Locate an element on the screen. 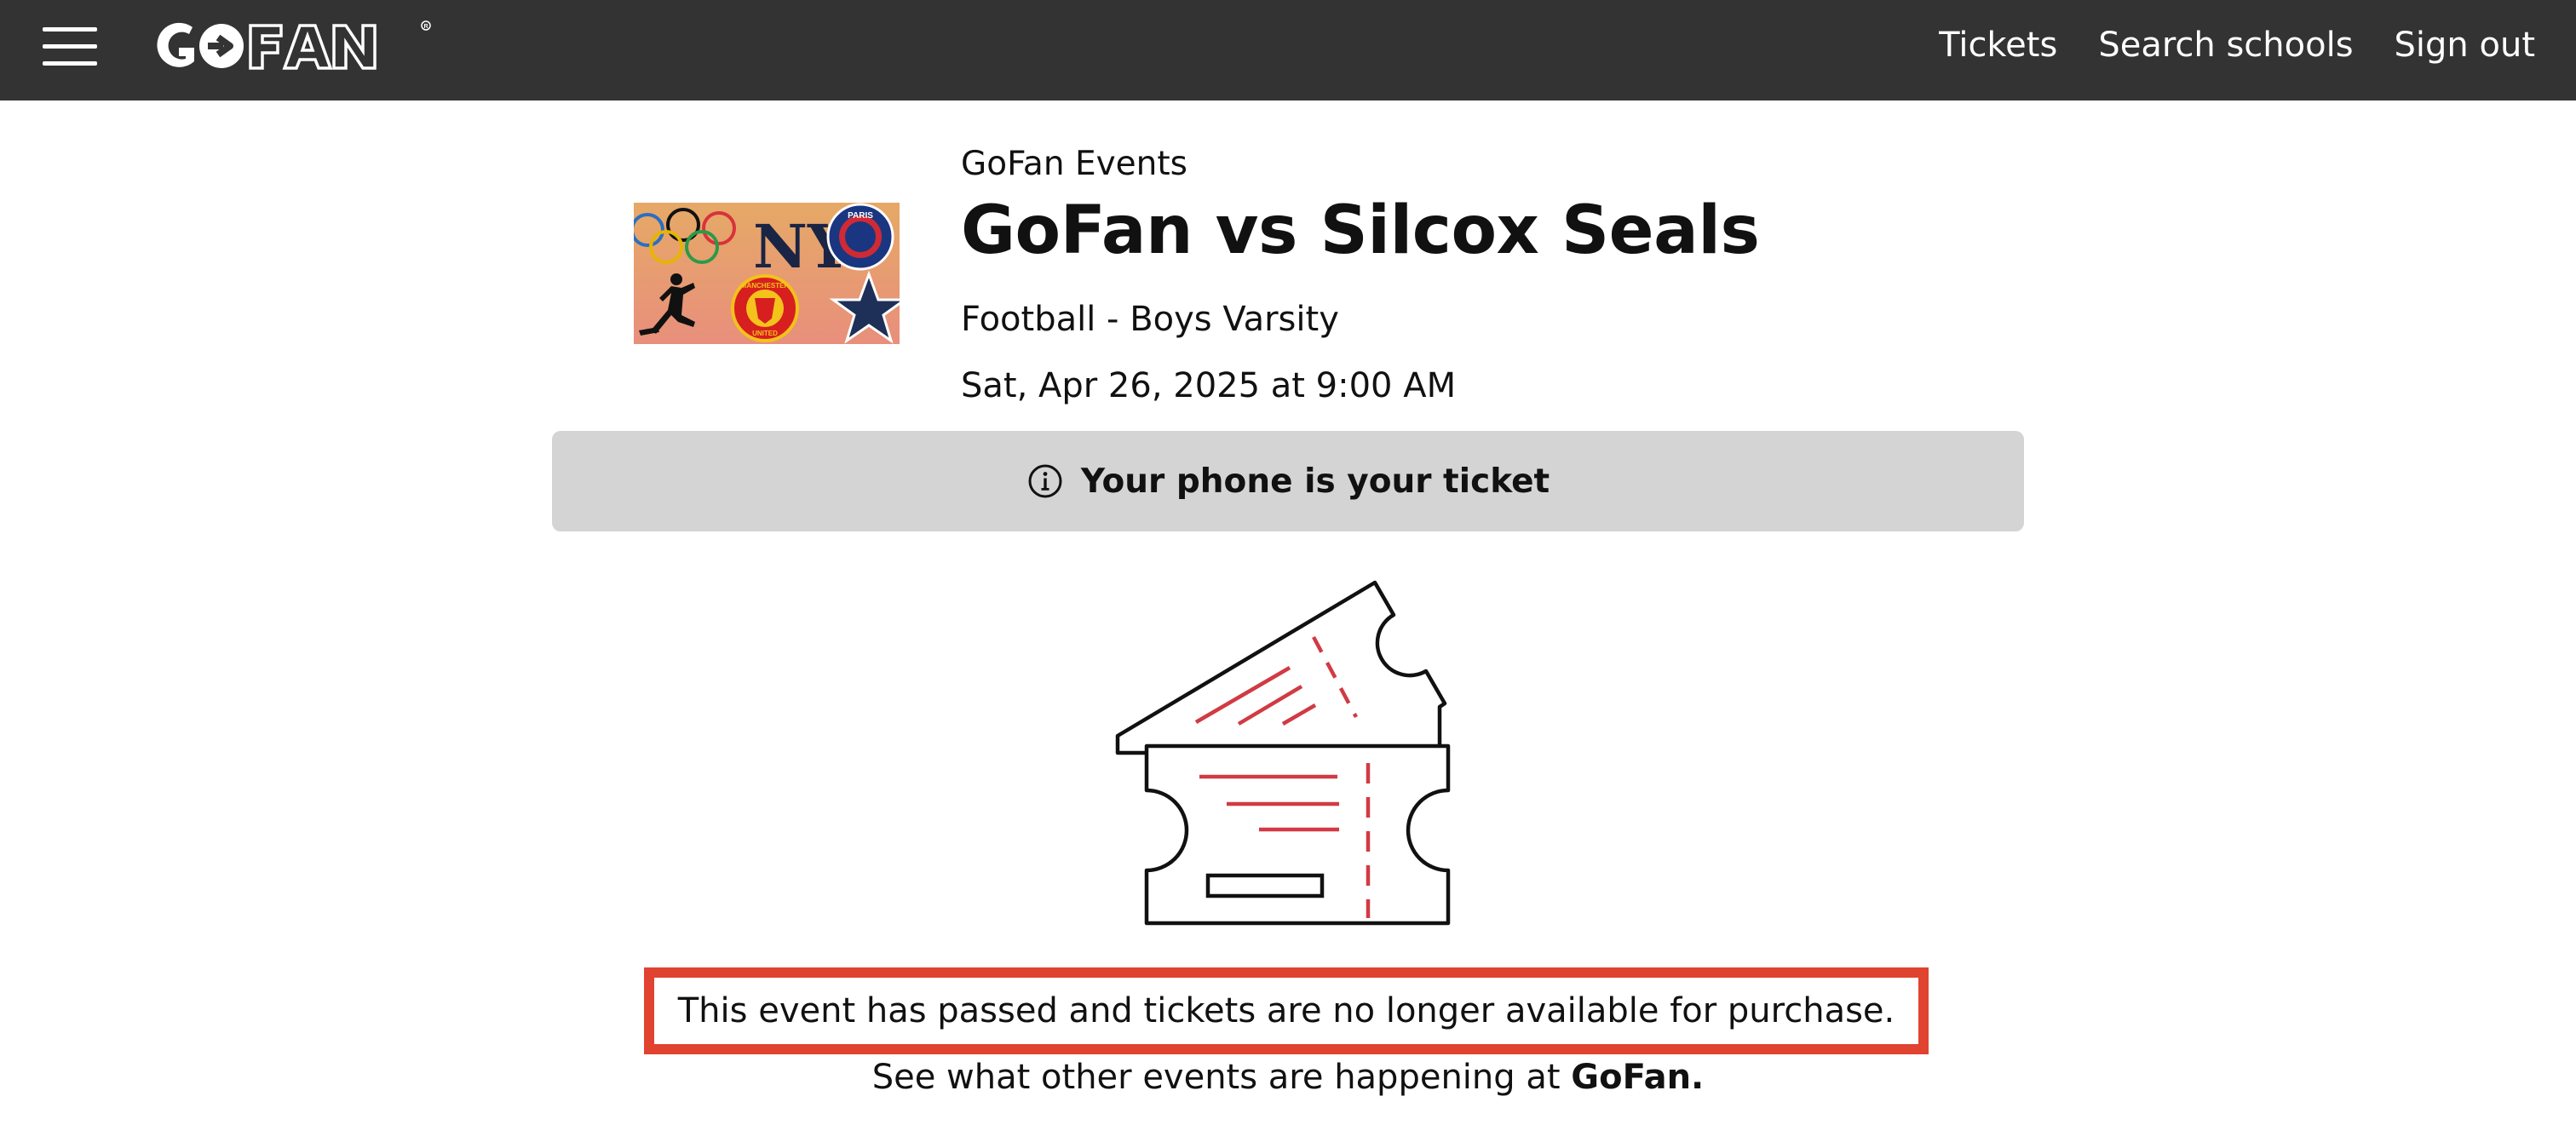 Image resolution: width=2576 pixels, height=1148 pixels. tickets-graphic is located at coordinates (1283, 753).